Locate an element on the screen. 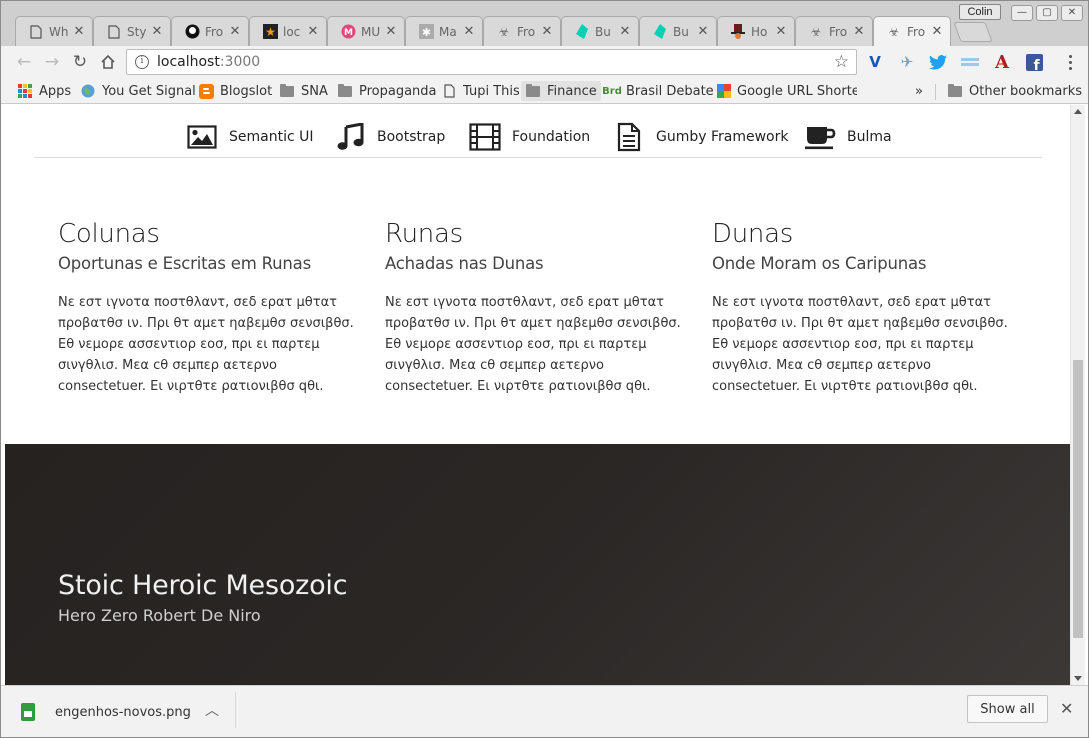  minimize-button: — is located at coordinates (1022, 13).